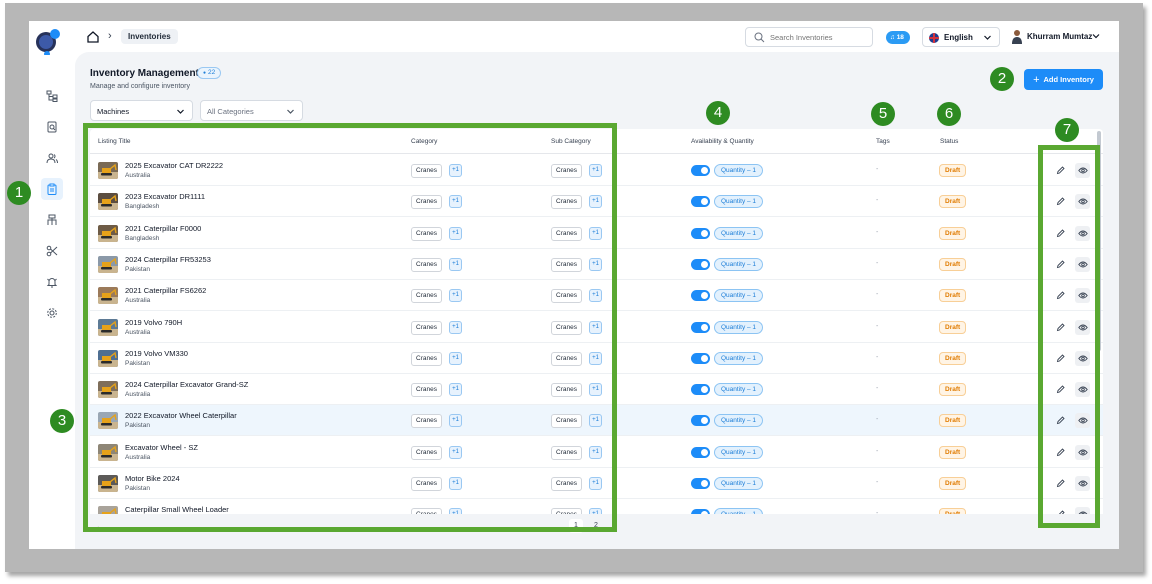  Describe the element at coordinates (722, 141) in the screenshot. I see `column-availability: Availability & Quantity` at that location.